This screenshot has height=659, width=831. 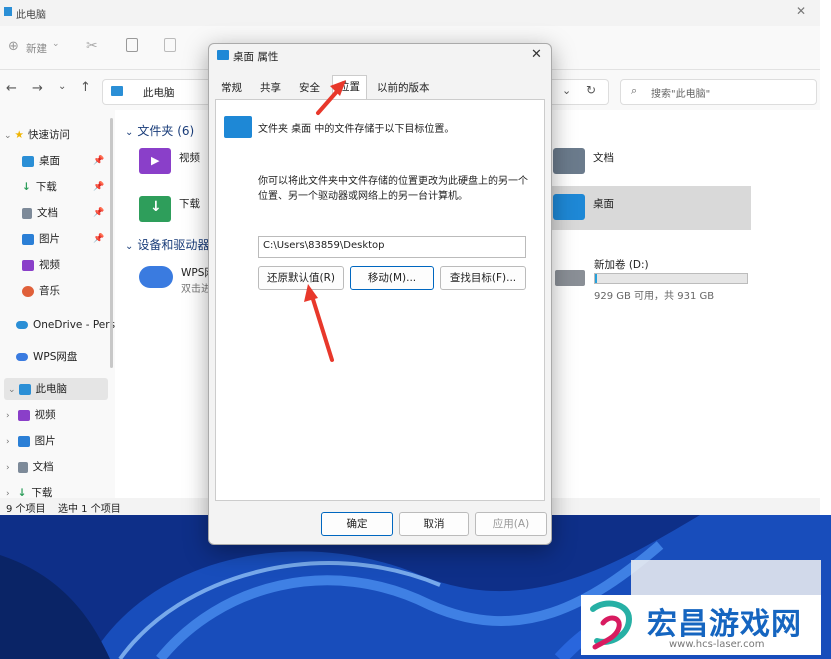 What do you see at coordinates (724, 624) in the screenshot?
I see `watermark-brand: 宏昌游戏网` at bounding box center [724, 624].